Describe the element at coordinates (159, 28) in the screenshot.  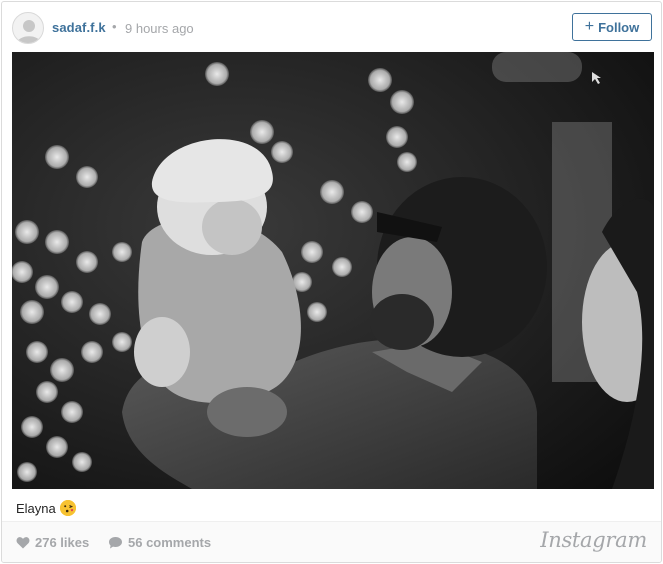
I see `post-timestamp: 9 hours ago` at that location.